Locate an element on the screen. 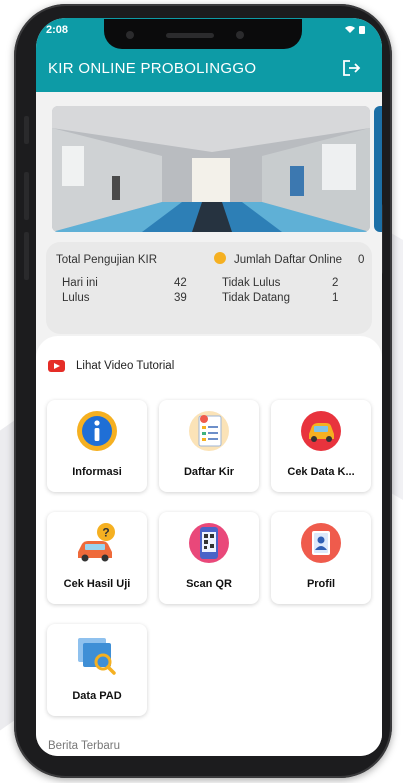 This screenshot has height=783, width=403. status-time: 2:08 is located at coordinates (57, 30).